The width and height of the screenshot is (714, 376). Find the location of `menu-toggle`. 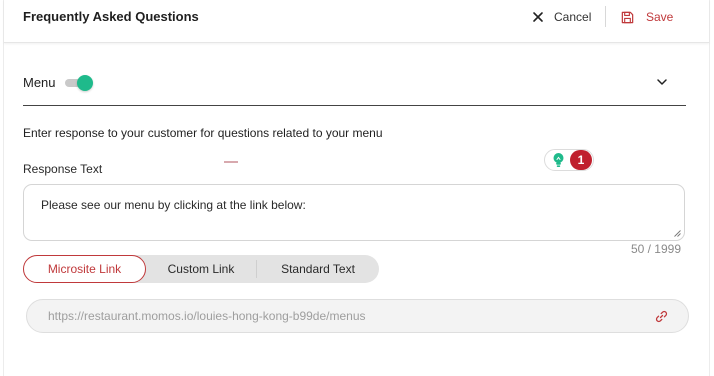

menu-toggle is located at coordinates (79, 83).